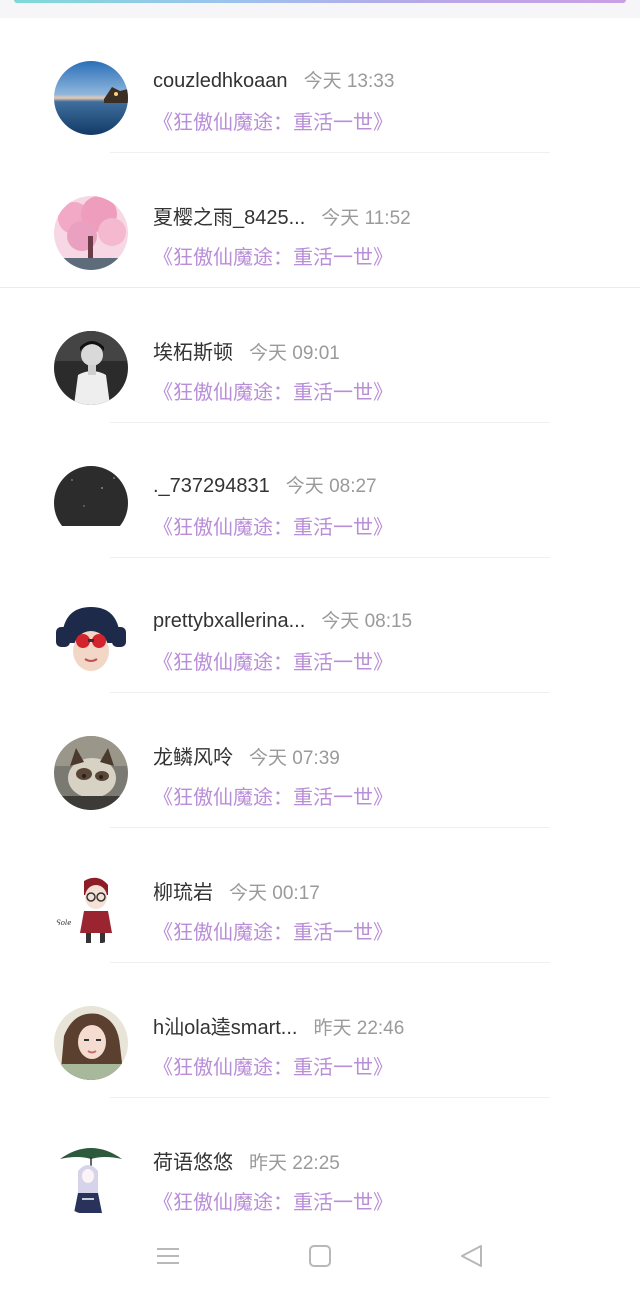  I want to click on username-text: 柳琉岩, so click(183, 893).